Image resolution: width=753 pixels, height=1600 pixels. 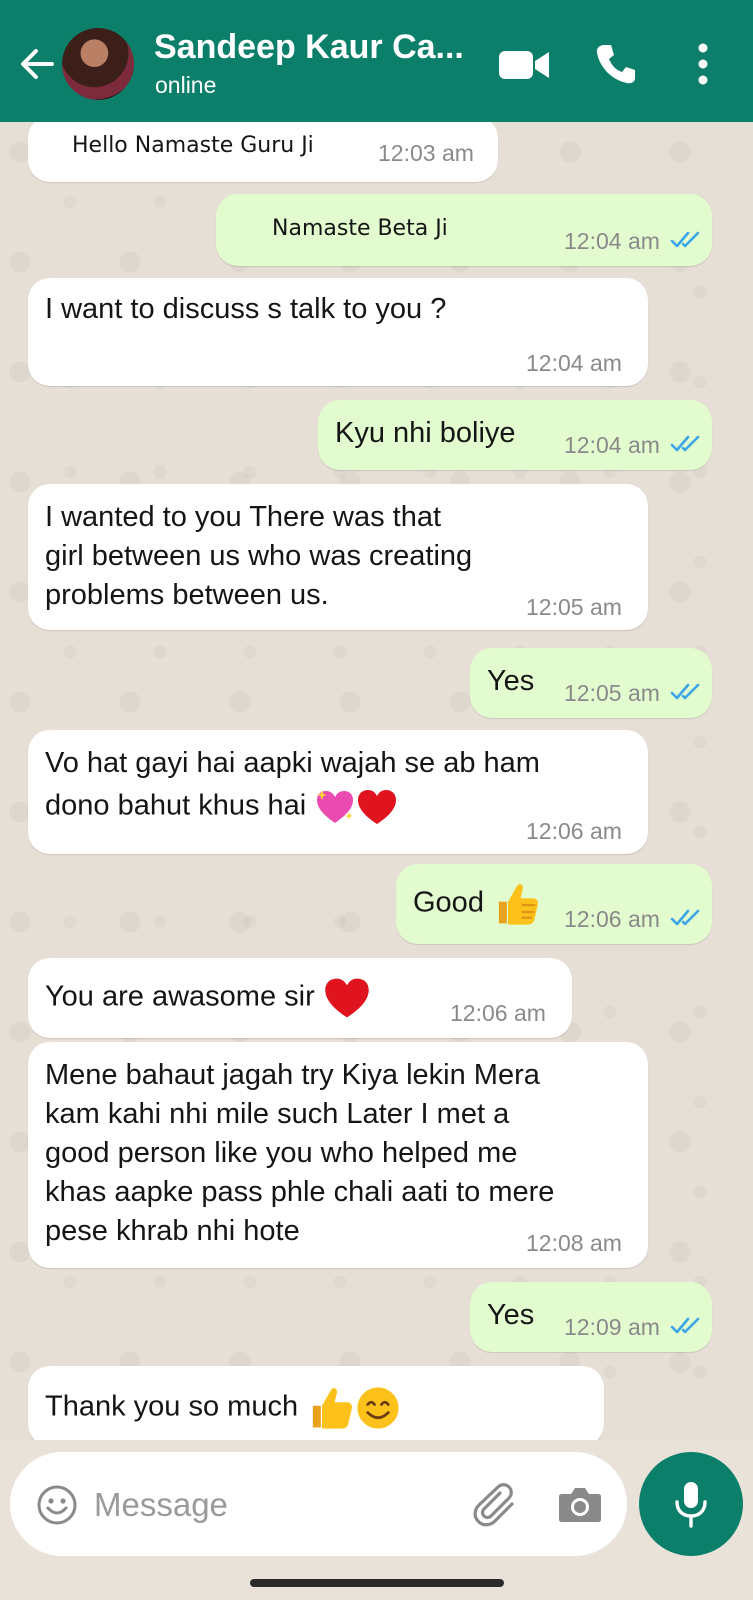 I want to click on message-line: khas aapke pass phle chali aati to mere, so click(x=300, y=1192).